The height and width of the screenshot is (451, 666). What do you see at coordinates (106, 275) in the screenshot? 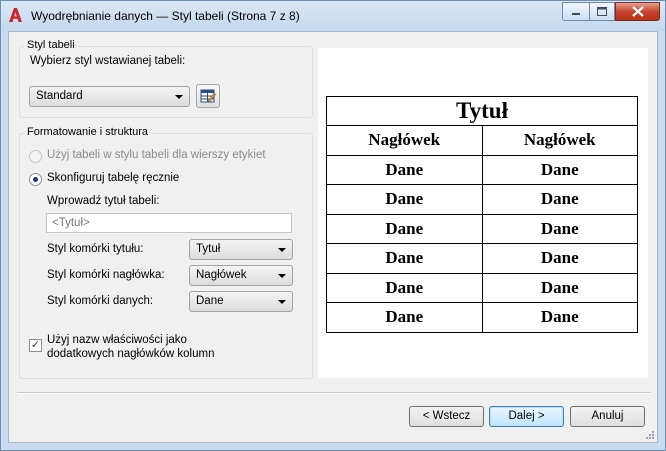
I see `header-cell-style-label: Styl komórki nagłówka:` at bounding box center [106, 275].